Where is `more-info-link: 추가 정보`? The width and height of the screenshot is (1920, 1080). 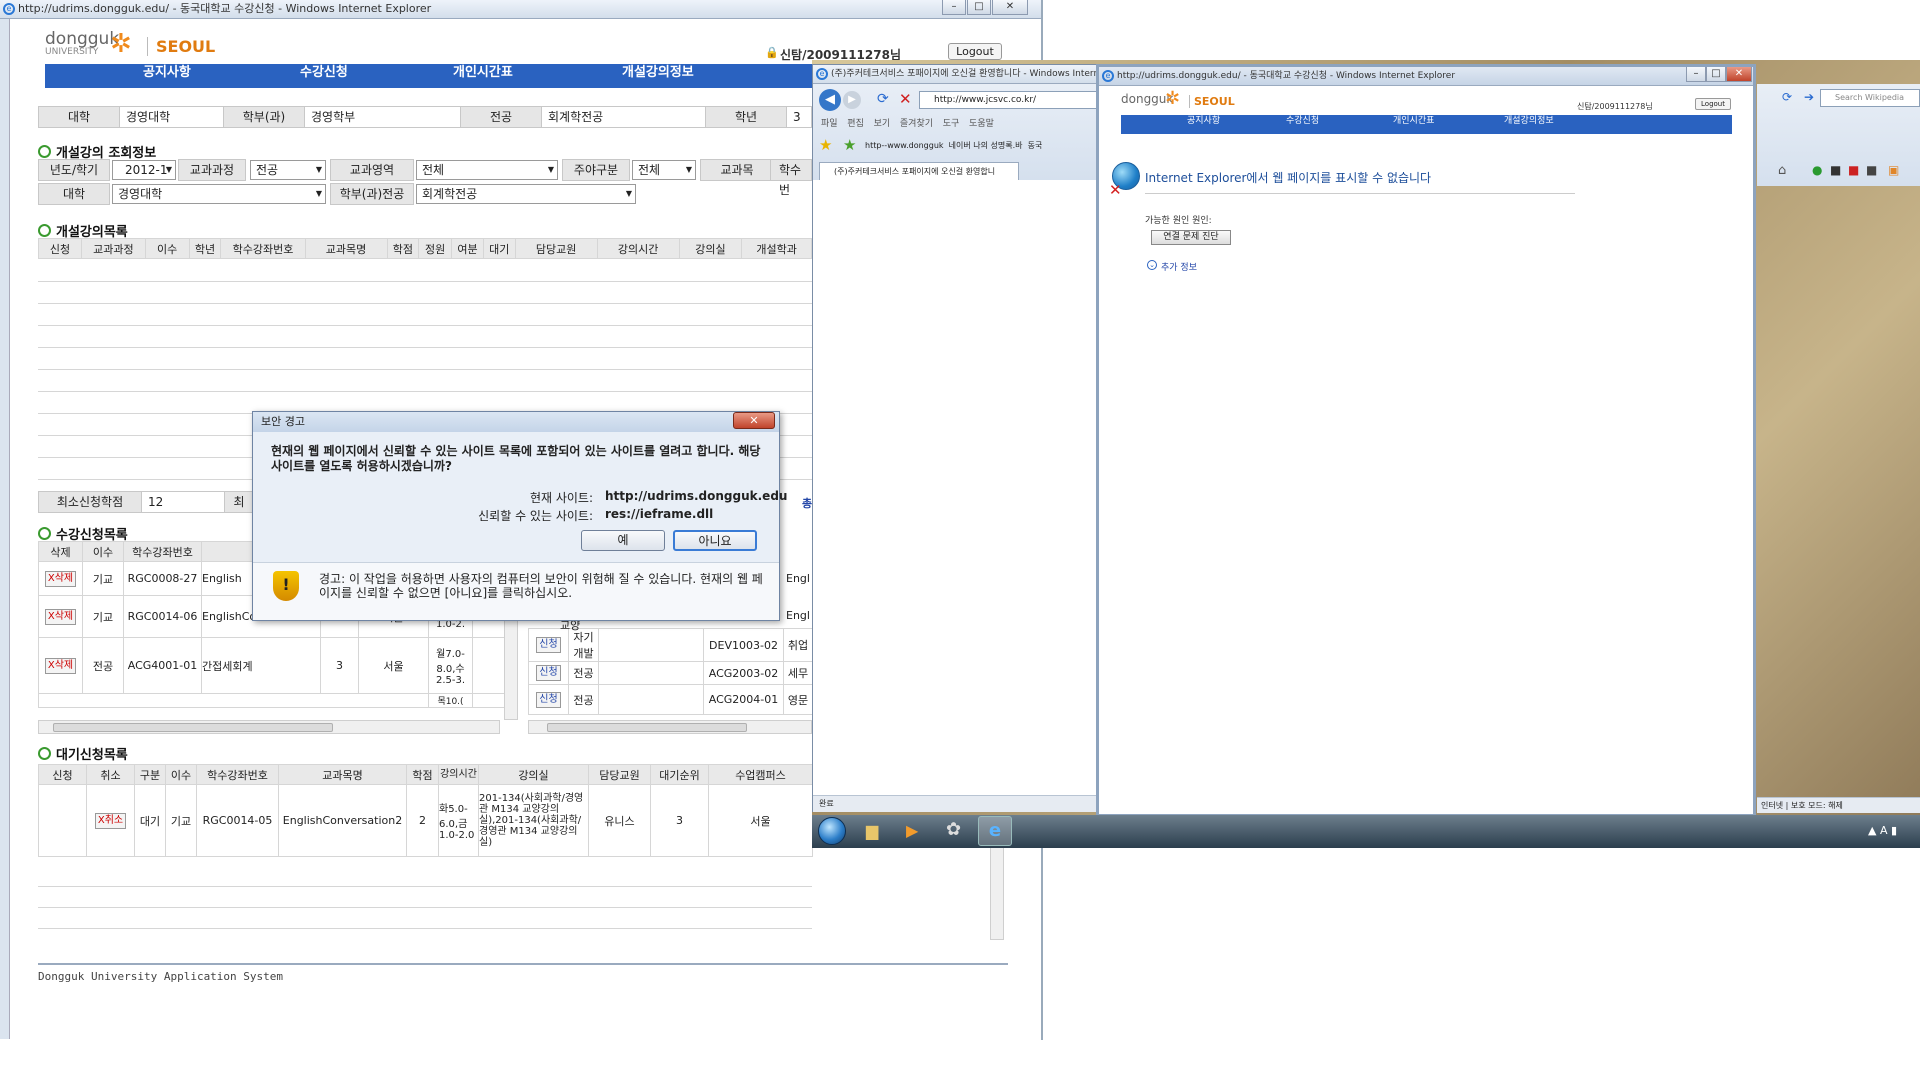 more-info-link: 추가 정보 is located at coordinates (1179, 266).